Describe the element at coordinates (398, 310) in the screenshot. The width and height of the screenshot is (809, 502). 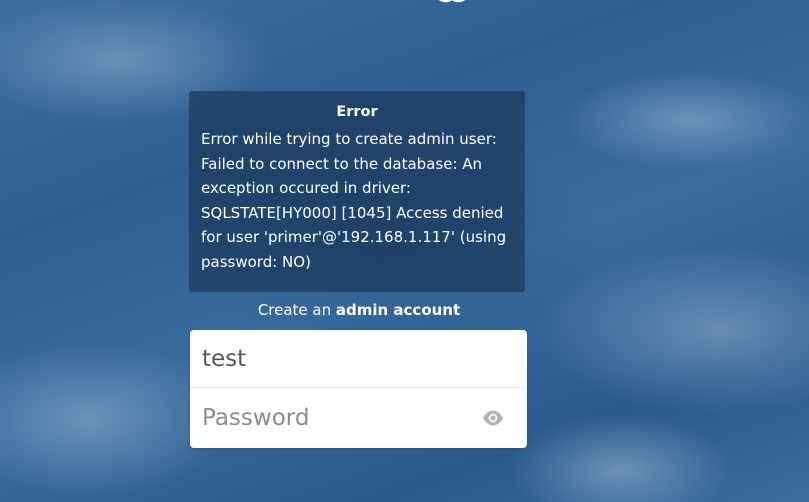
I see `subtitle-emphasis: admin account` at that location.